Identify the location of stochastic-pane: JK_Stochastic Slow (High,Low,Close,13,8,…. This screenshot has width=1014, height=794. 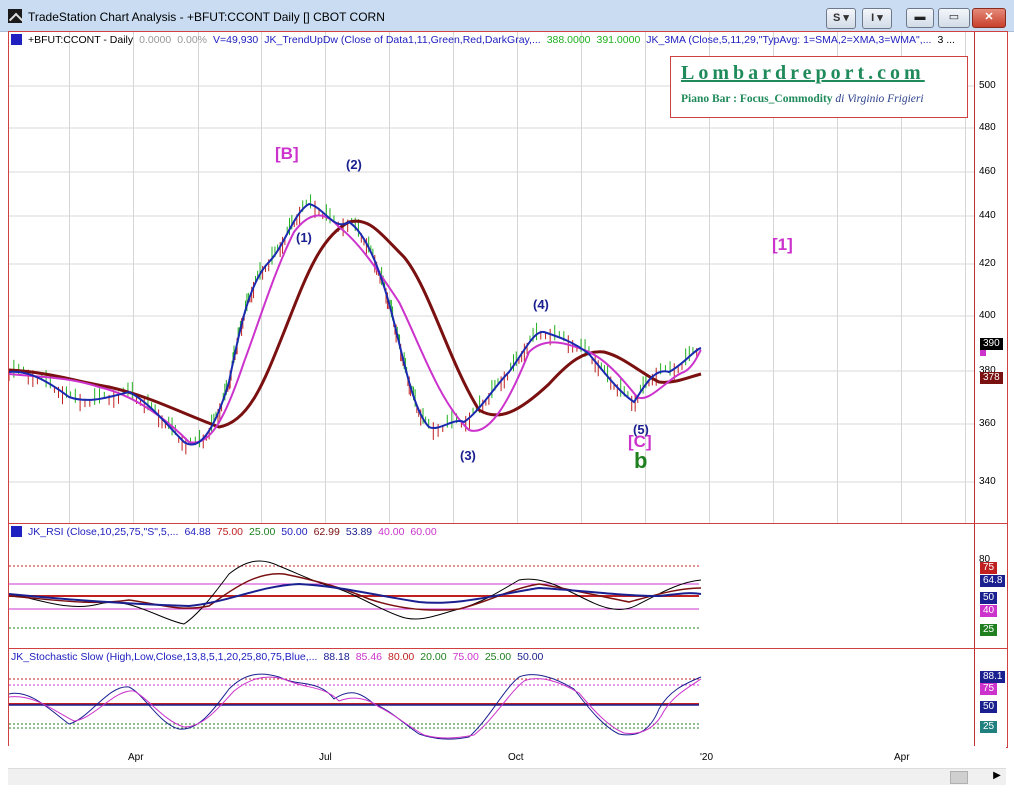
(508, 698).